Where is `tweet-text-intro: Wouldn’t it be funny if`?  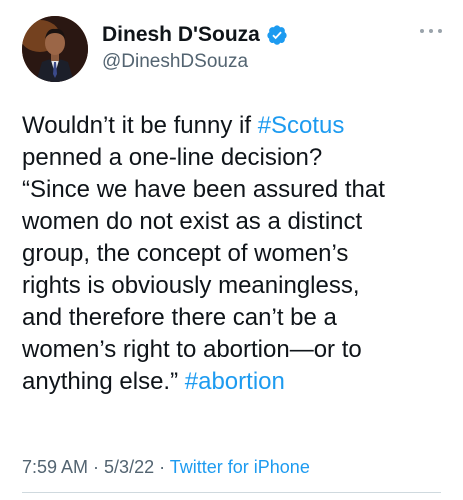
tweet-text-intro: Wouldn’t it be funny if is located at coordinates (140, 125).